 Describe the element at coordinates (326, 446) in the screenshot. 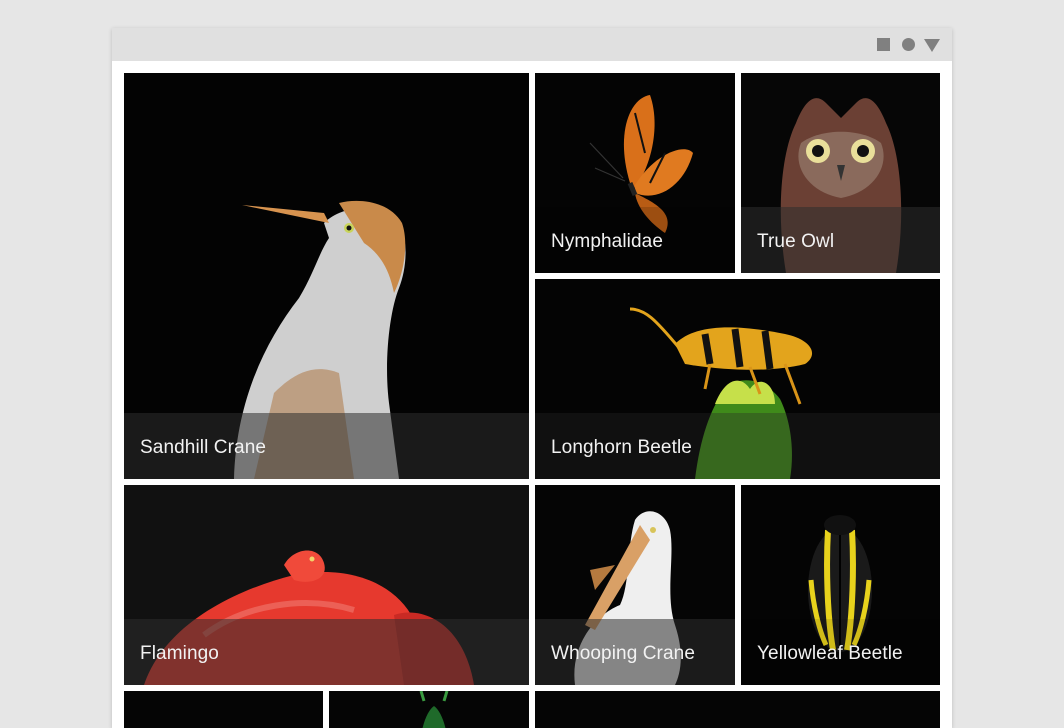

I see `caption-bar: Sandhill Crane` at that location.